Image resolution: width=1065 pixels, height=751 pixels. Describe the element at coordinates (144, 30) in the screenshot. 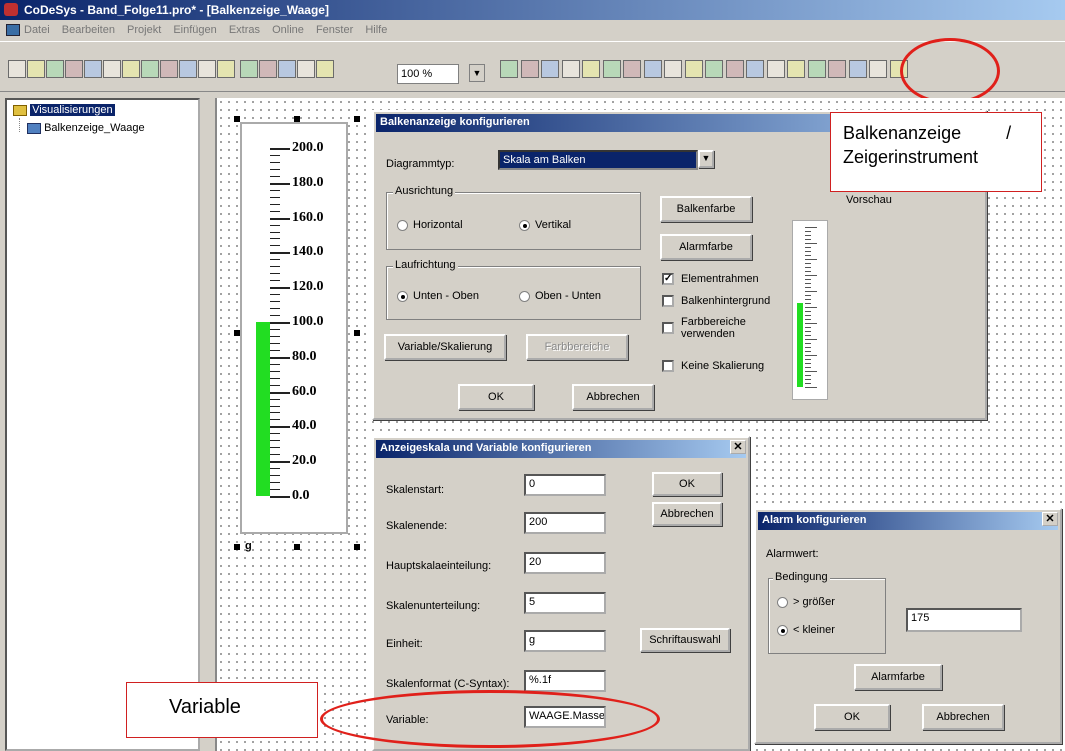

I see `menu-projekt: Projekt` at that location.